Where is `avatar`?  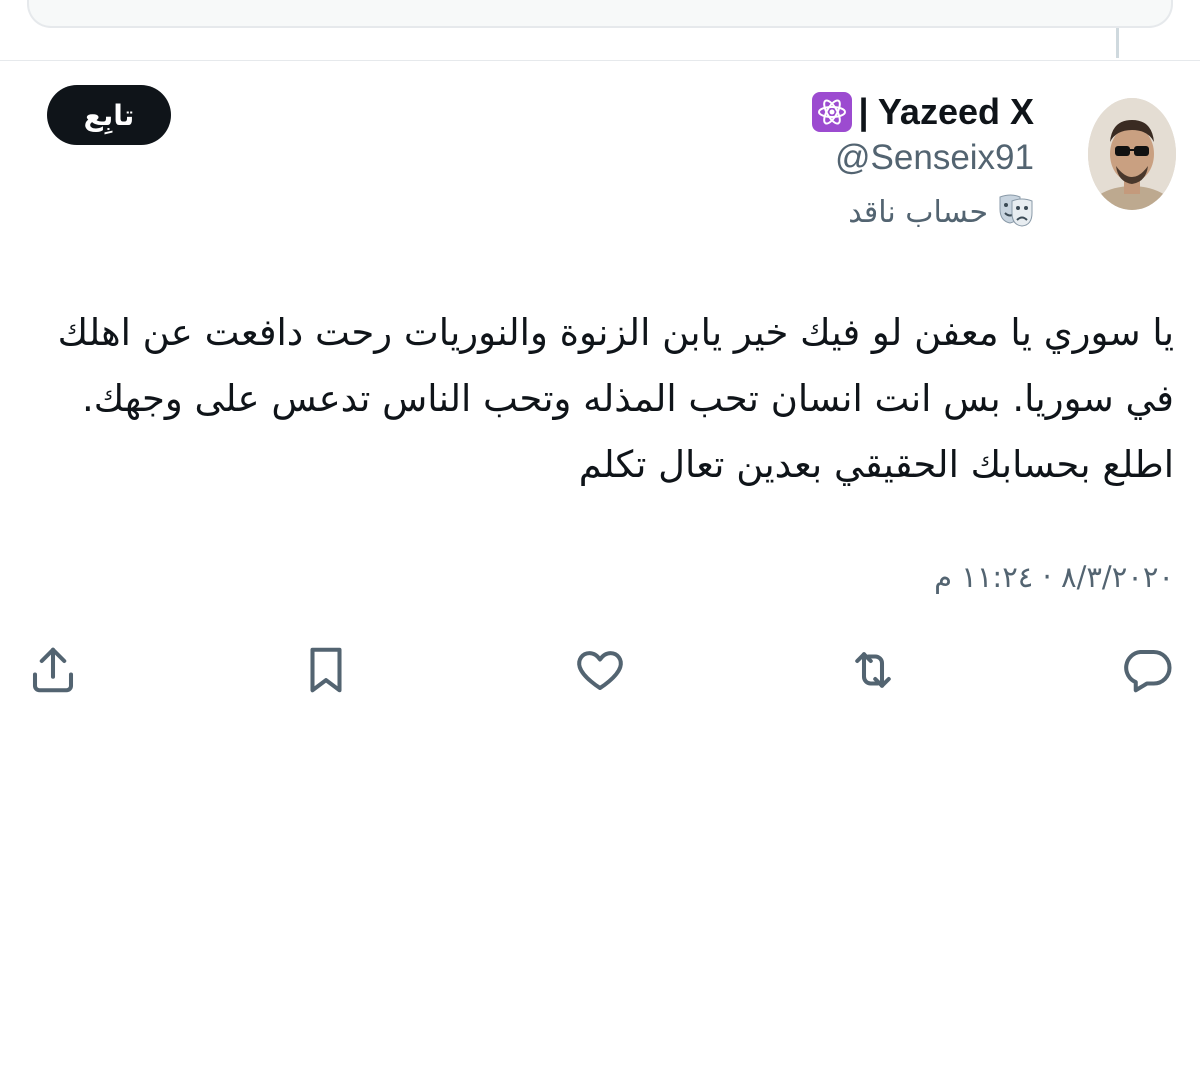 avatar is located at coordinates (1132, 154).